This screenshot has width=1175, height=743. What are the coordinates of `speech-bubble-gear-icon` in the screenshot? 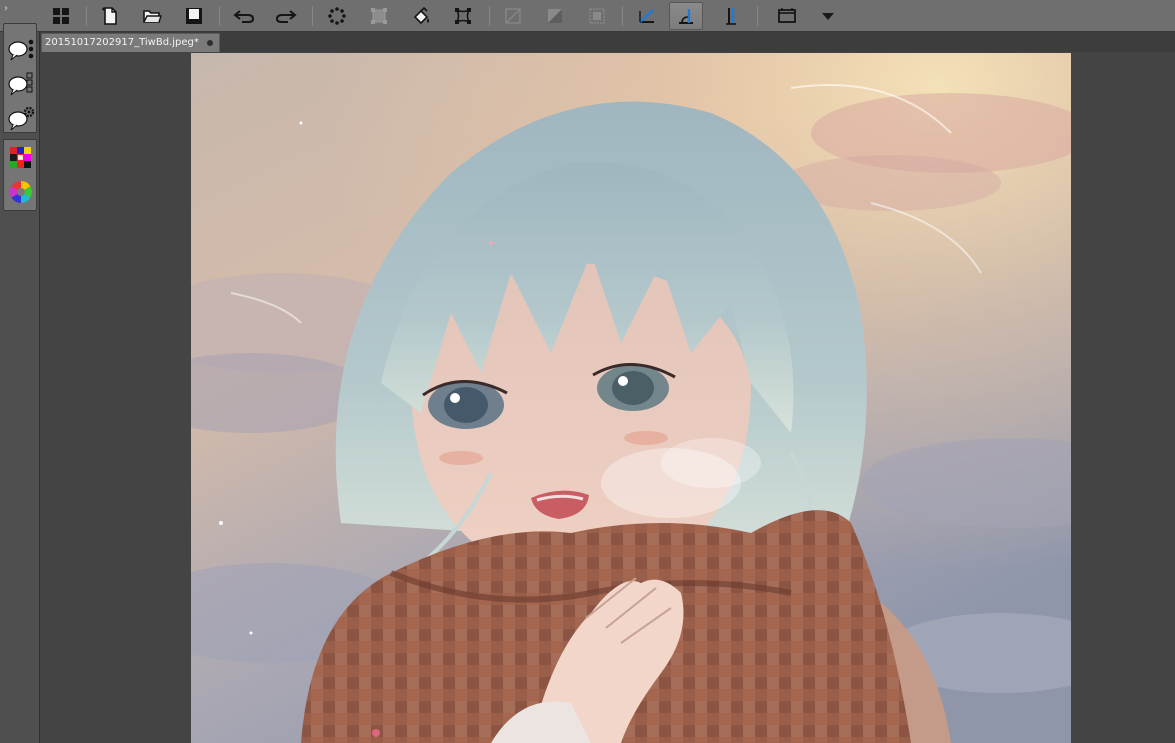 It's located at (21, 118).